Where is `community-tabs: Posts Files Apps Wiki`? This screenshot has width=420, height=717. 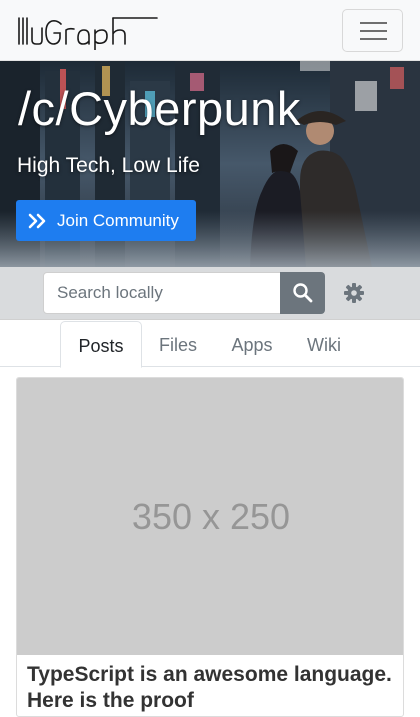
community-tabs: Posts Files Apps Wiki is located at coordinates (210, 344).